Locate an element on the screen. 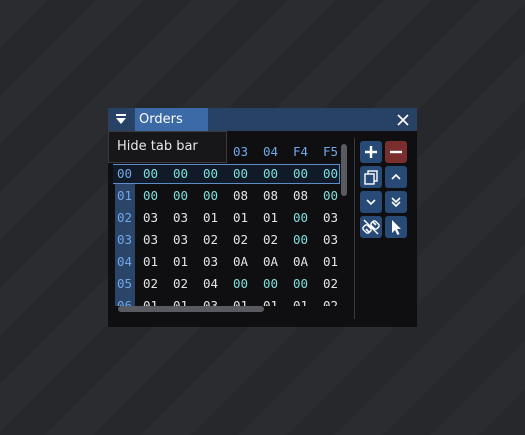 The width and height of the screenshot is (525, 435). hex-row: 040101030A0A0A0103 is located at coordinates (226, 262).